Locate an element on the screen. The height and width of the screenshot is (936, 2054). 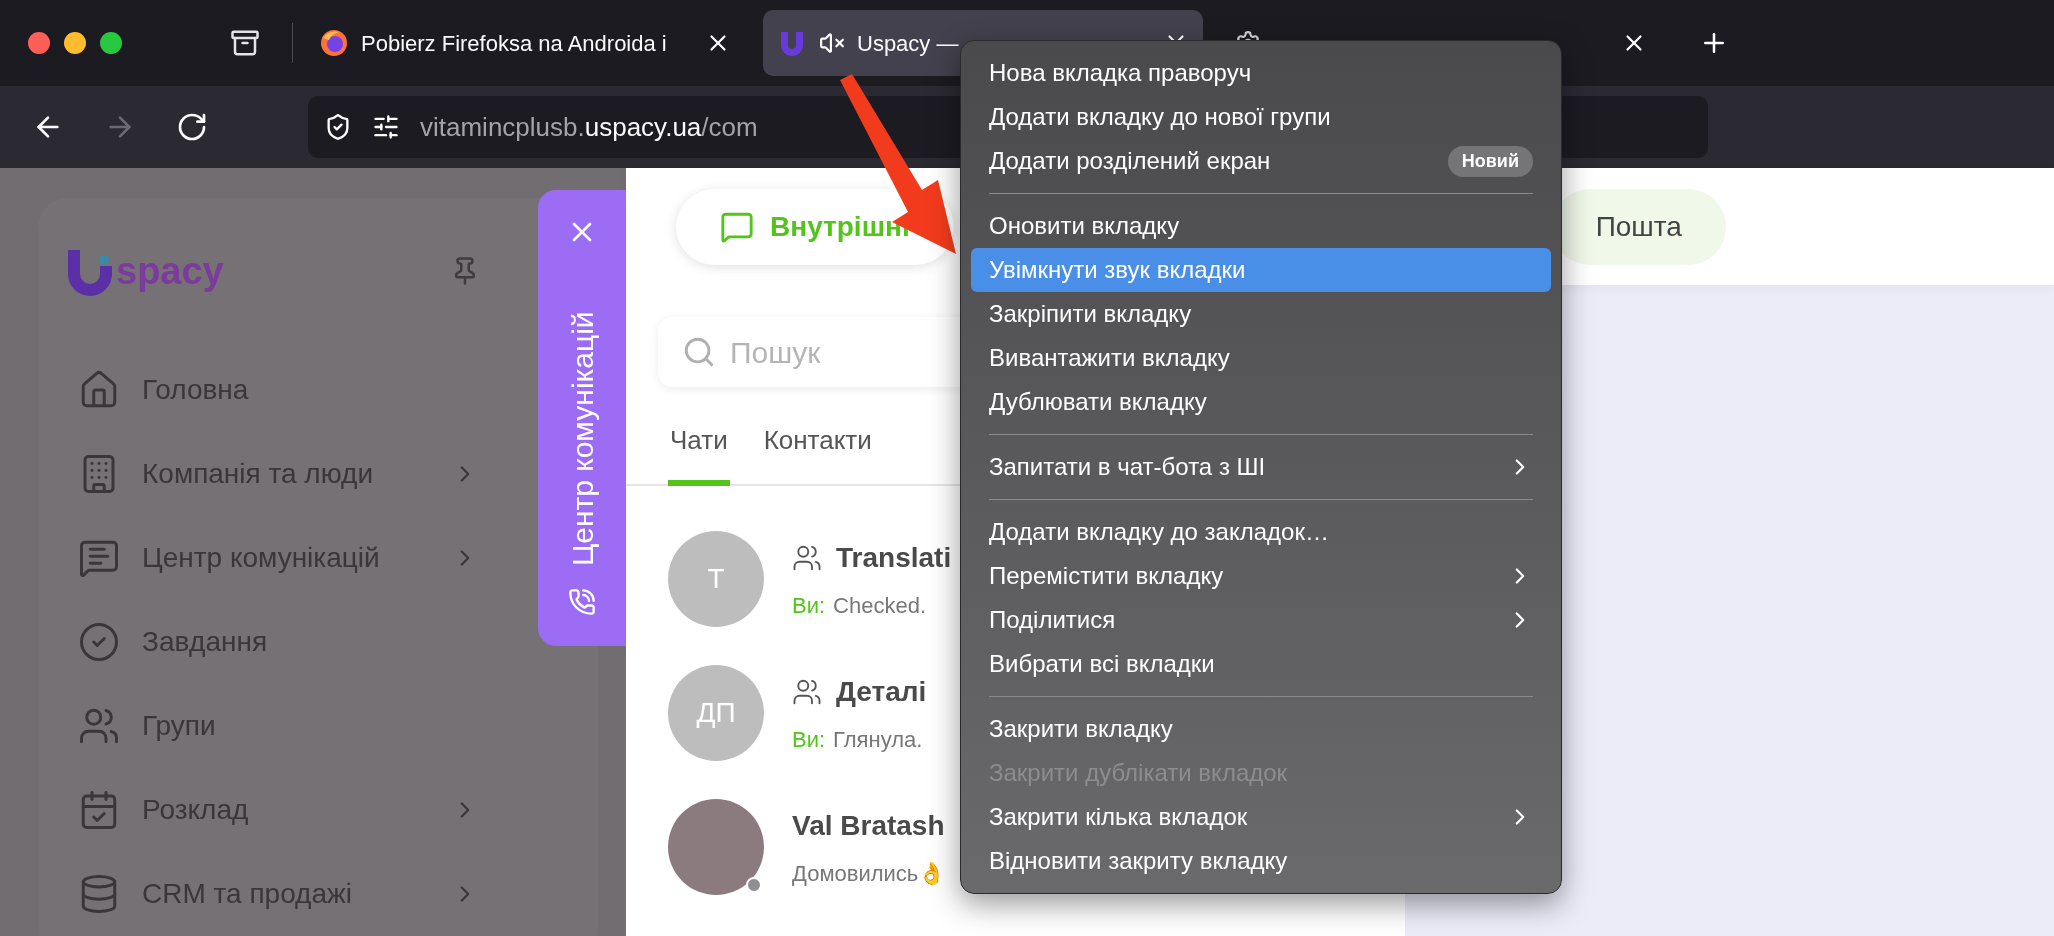
url-text: vitamincplusb.uspacy.ua/com is located at coordinates (589, 127).